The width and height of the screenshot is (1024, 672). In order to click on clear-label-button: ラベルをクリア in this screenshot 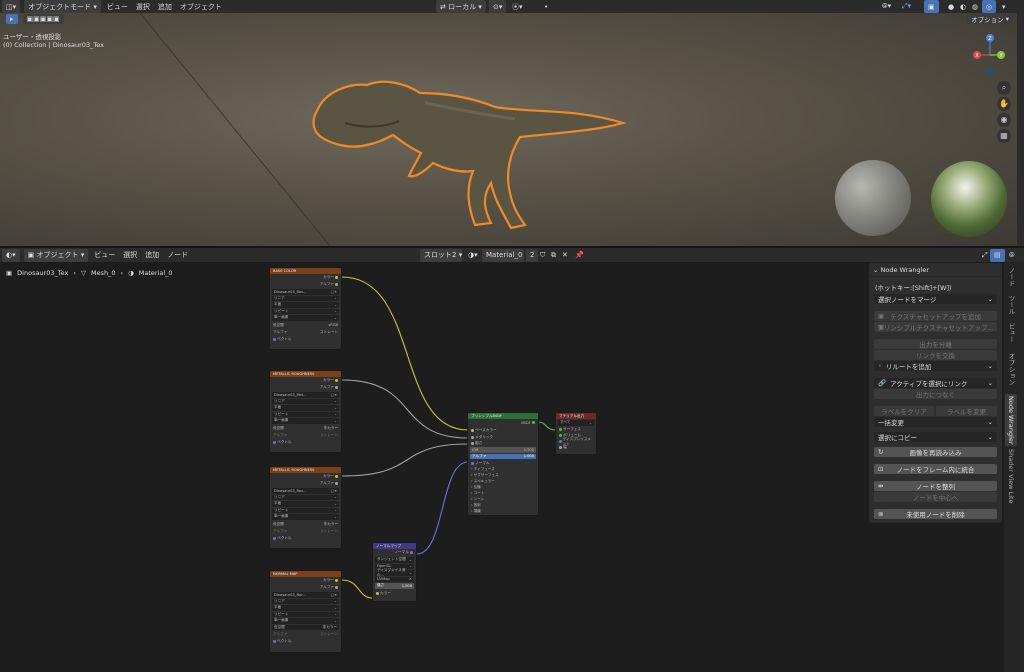, I will do `click(904, 411)`.